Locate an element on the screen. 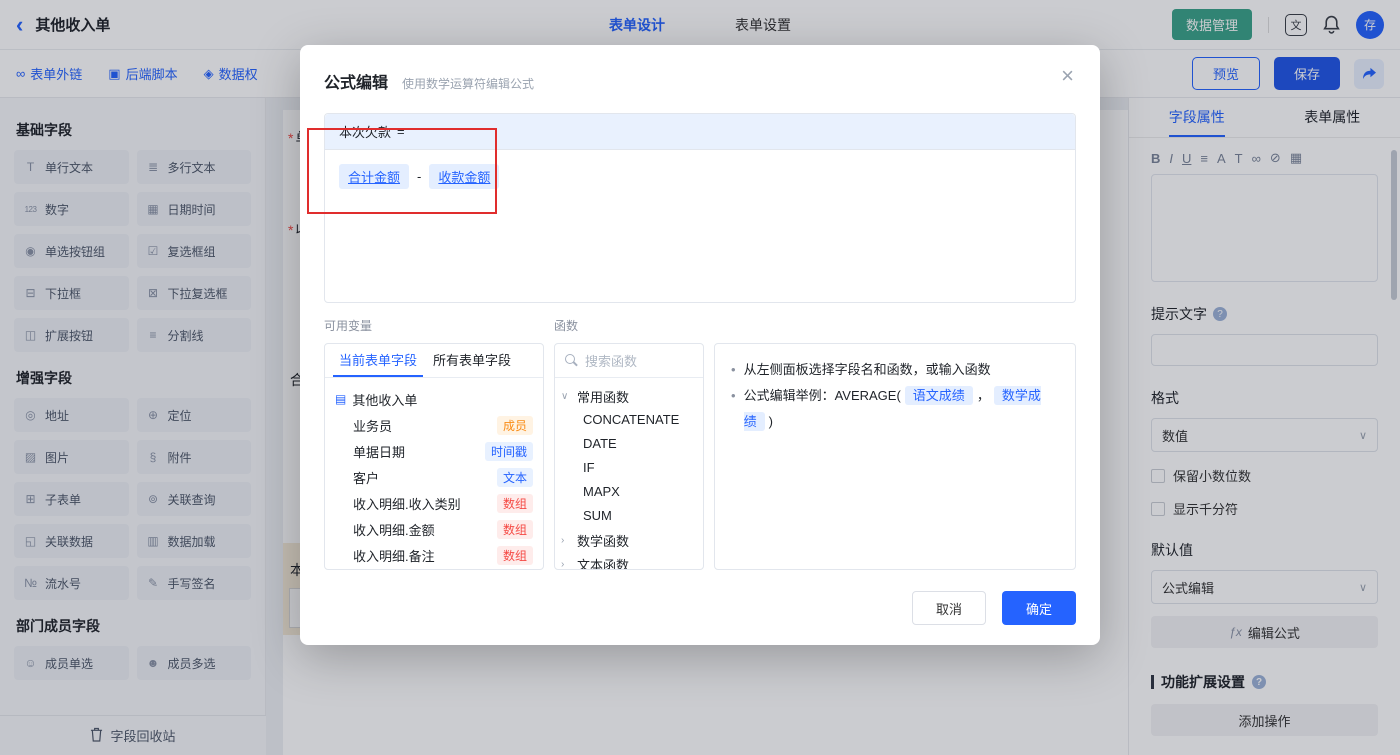 This screenshot has height=755, width=1400. function-search-input: 搜索函数 is located at coordinates (629, 361).